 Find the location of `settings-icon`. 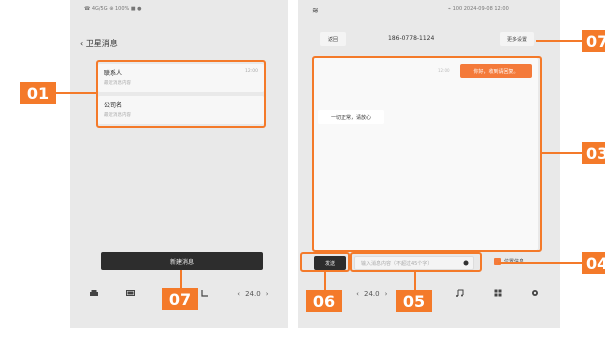

settings-icon is located at coordinates (535, 294).